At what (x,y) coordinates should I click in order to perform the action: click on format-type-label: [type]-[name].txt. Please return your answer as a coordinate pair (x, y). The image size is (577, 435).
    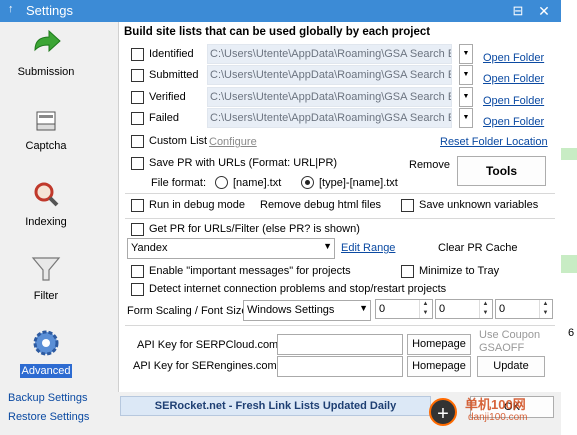
    Looking at the image, I should click on (358, 183).